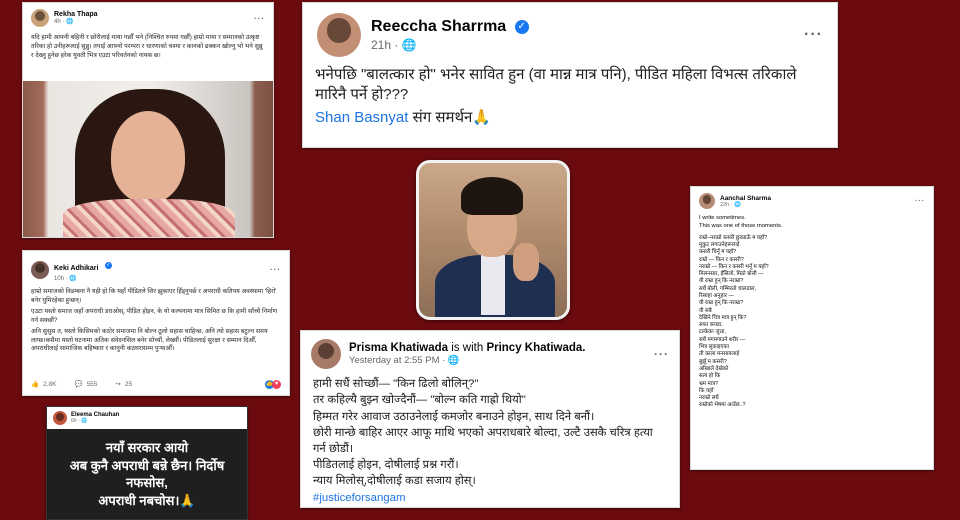  I want to click on intro-line: This was one of those moments., so click(741, 225).